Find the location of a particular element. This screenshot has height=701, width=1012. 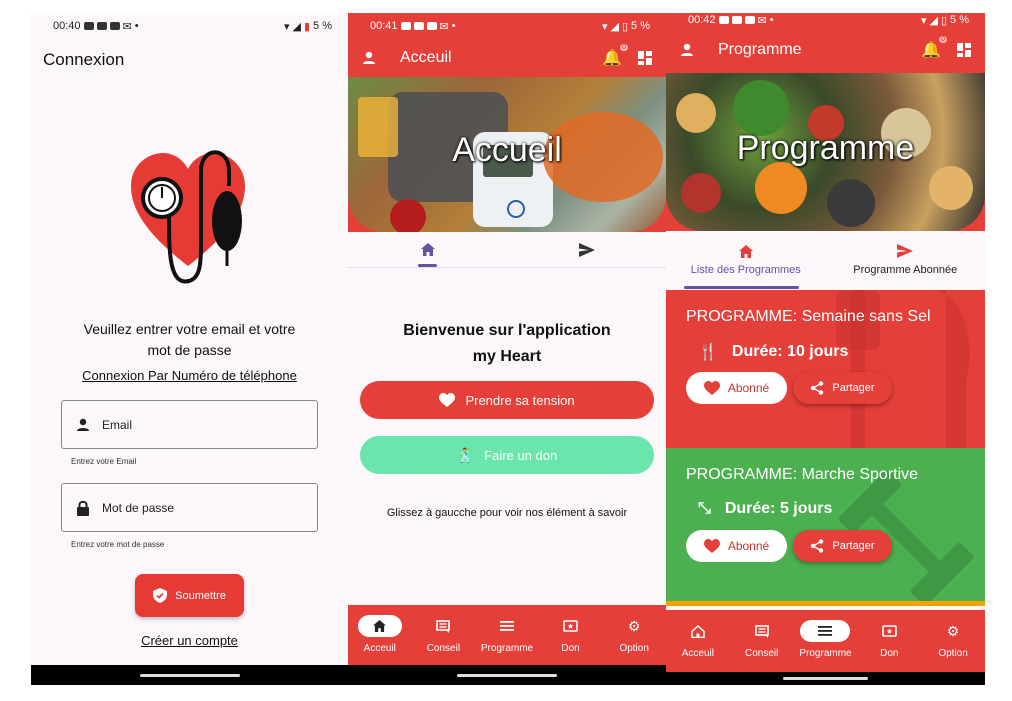

tab-subscribed-programmes: Programme Abonnée is located at coordinates (906, 260).